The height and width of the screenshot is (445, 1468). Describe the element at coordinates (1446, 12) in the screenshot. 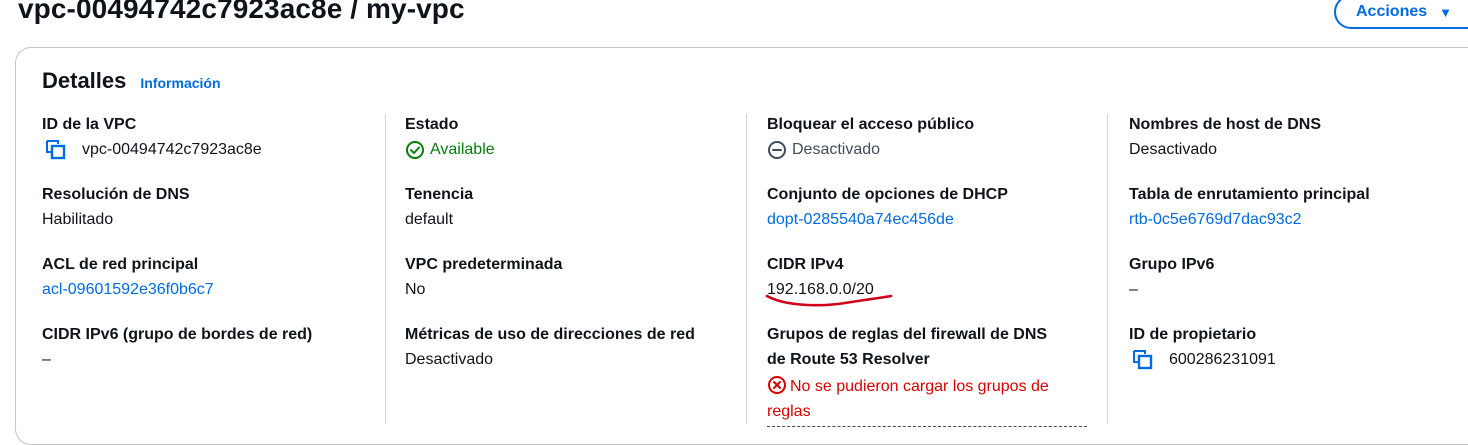

I see `caret-down-icon: ▼` at that location.